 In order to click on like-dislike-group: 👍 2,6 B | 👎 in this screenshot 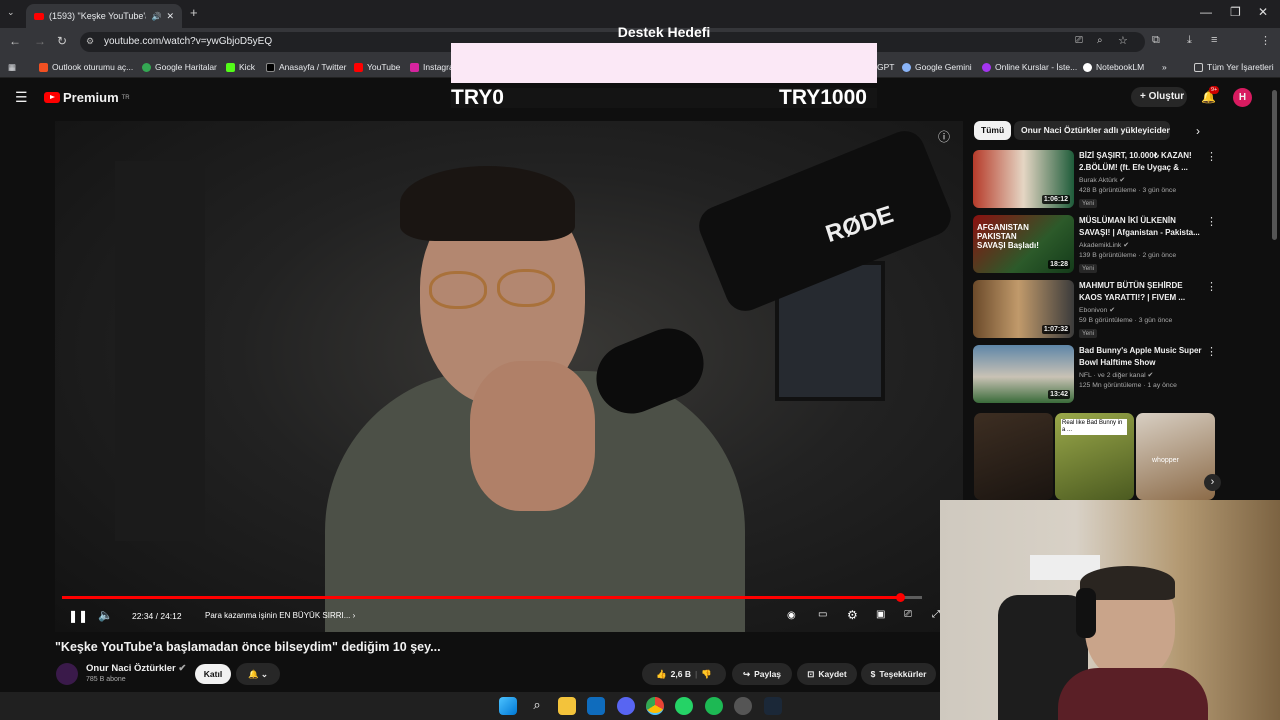, I will do `click(684, 674)`.